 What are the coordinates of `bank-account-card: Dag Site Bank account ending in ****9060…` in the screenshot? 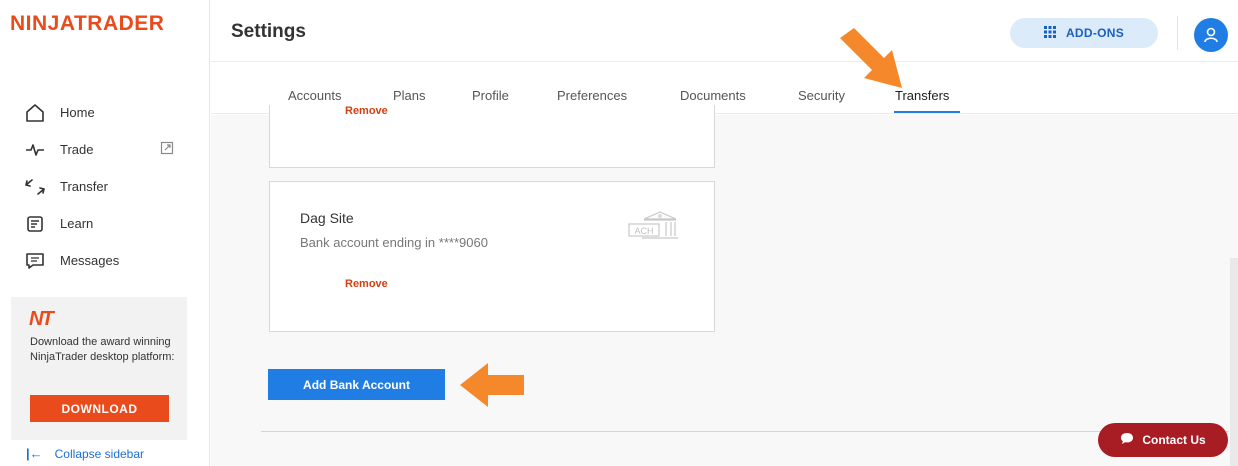 It's located at (492, 256).